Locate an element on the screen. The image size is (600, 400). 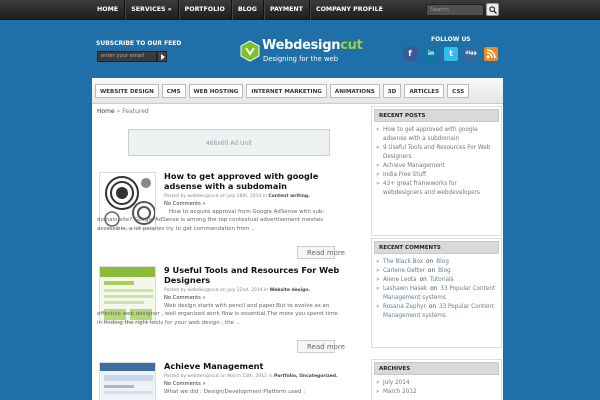
facebook-icon: f is located at coordinates (410, 54).